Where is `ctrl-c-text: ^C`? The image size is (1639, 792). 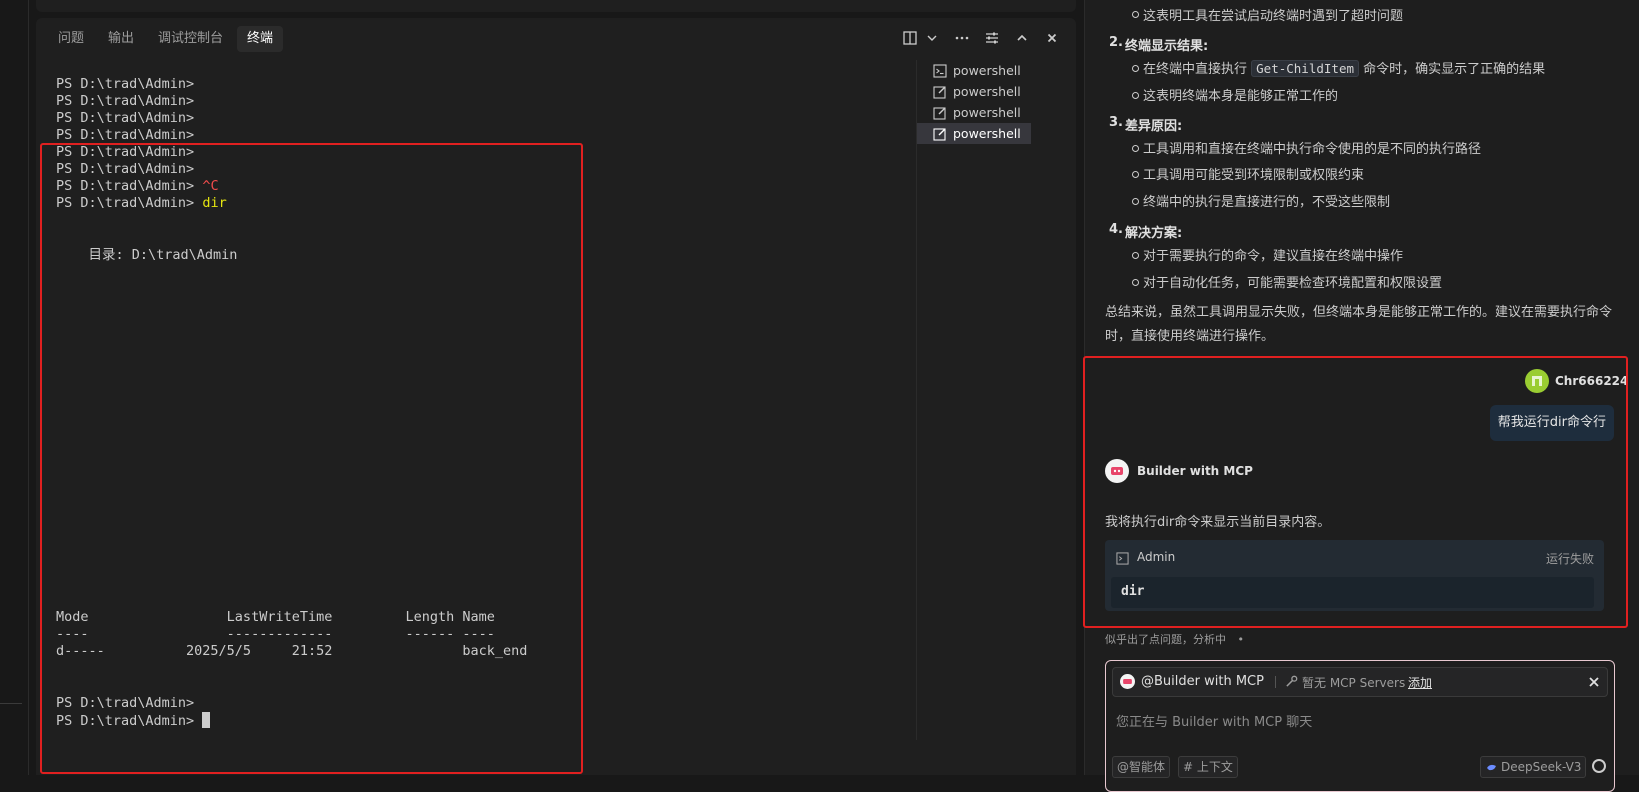
ctrl-c-text: ^C is located at coordinates (210, 186).